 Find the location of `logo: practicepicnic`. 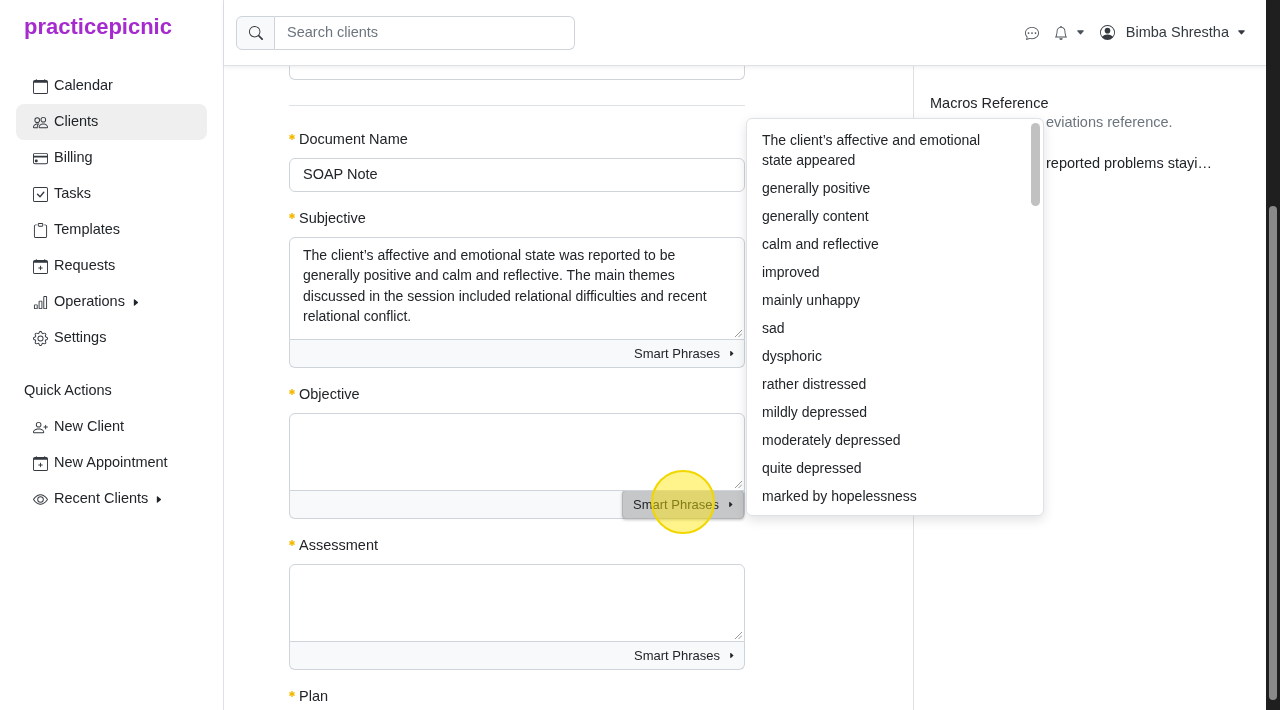

logo: practicepicnic is located at coordinates (98, 26).